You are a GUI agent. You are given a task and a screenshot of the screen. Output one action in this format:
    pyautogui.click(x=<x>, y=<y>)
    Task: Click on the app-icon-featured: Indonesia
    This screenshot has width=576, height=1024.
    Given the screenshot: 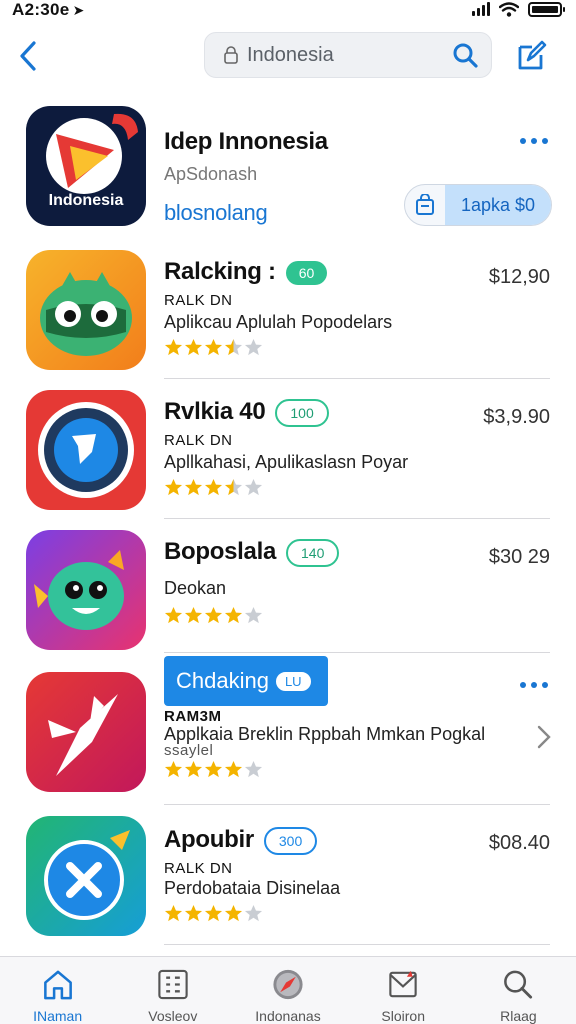 What is the action you would take?
    pyautogui.click(x=86, y=166)
    